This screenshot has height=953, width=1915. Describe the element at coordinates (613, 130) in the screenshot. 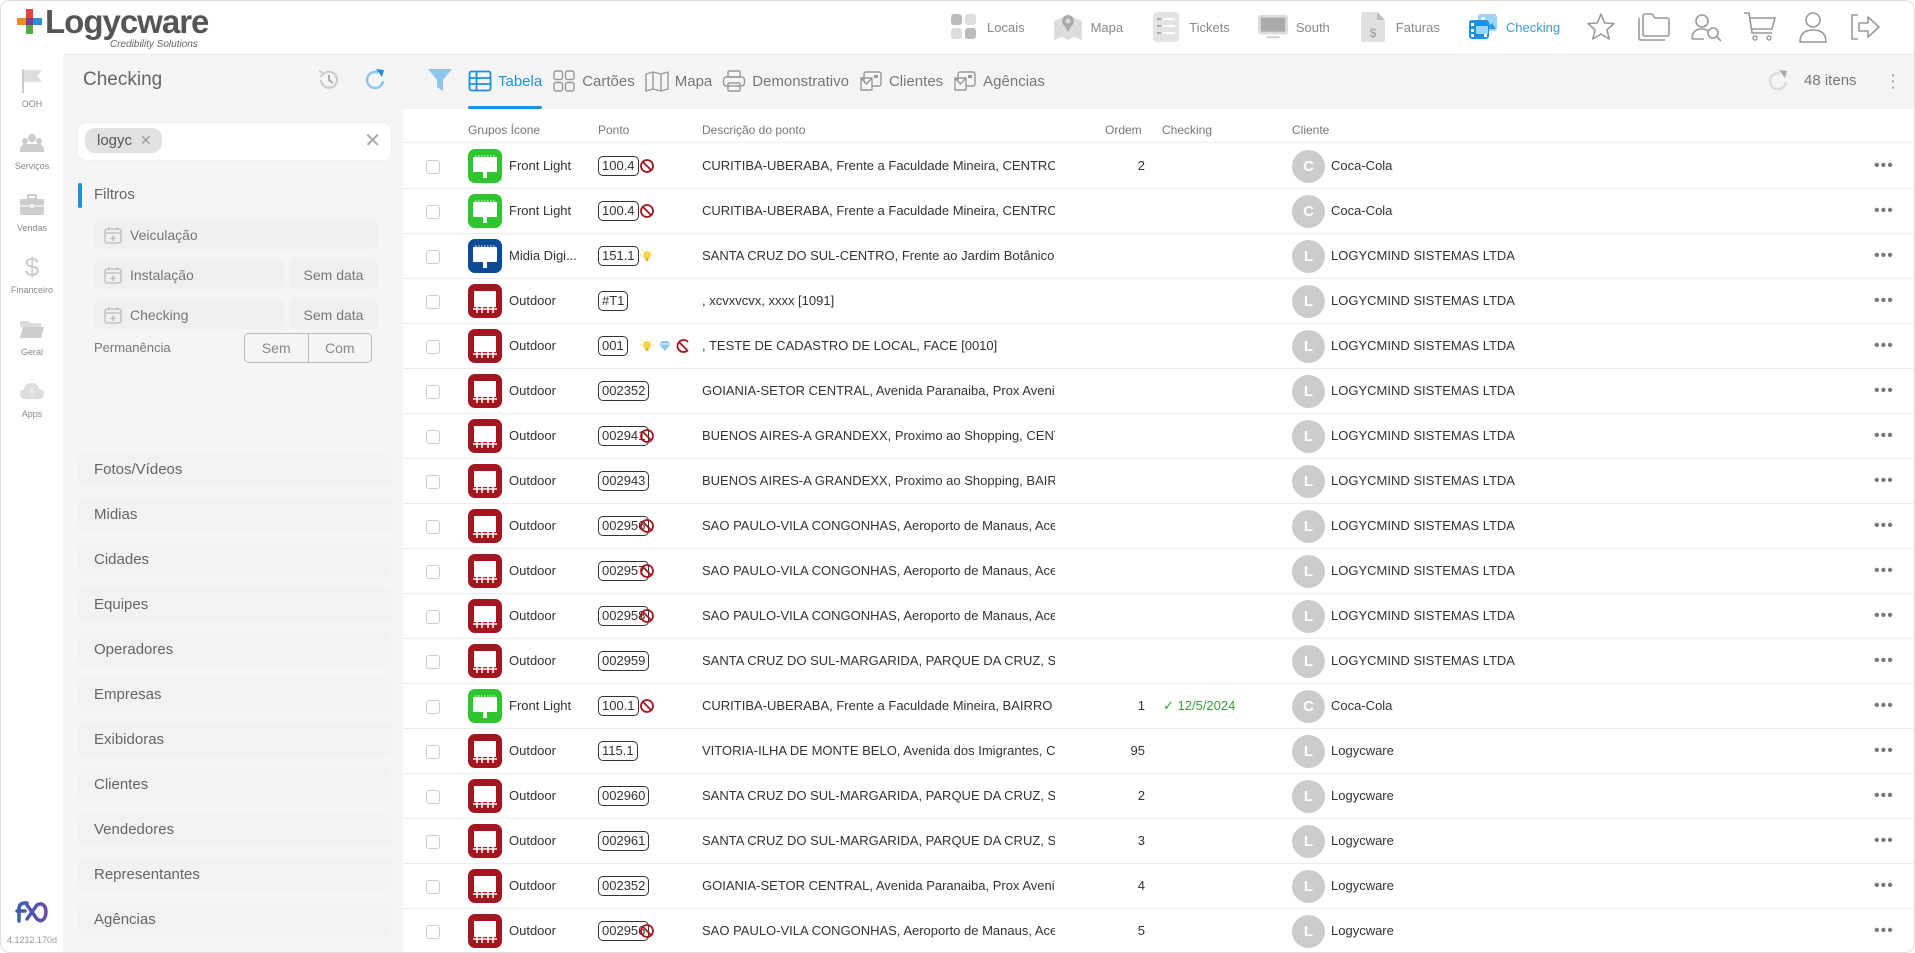

I see `col-ponto: Ponto` at that location.